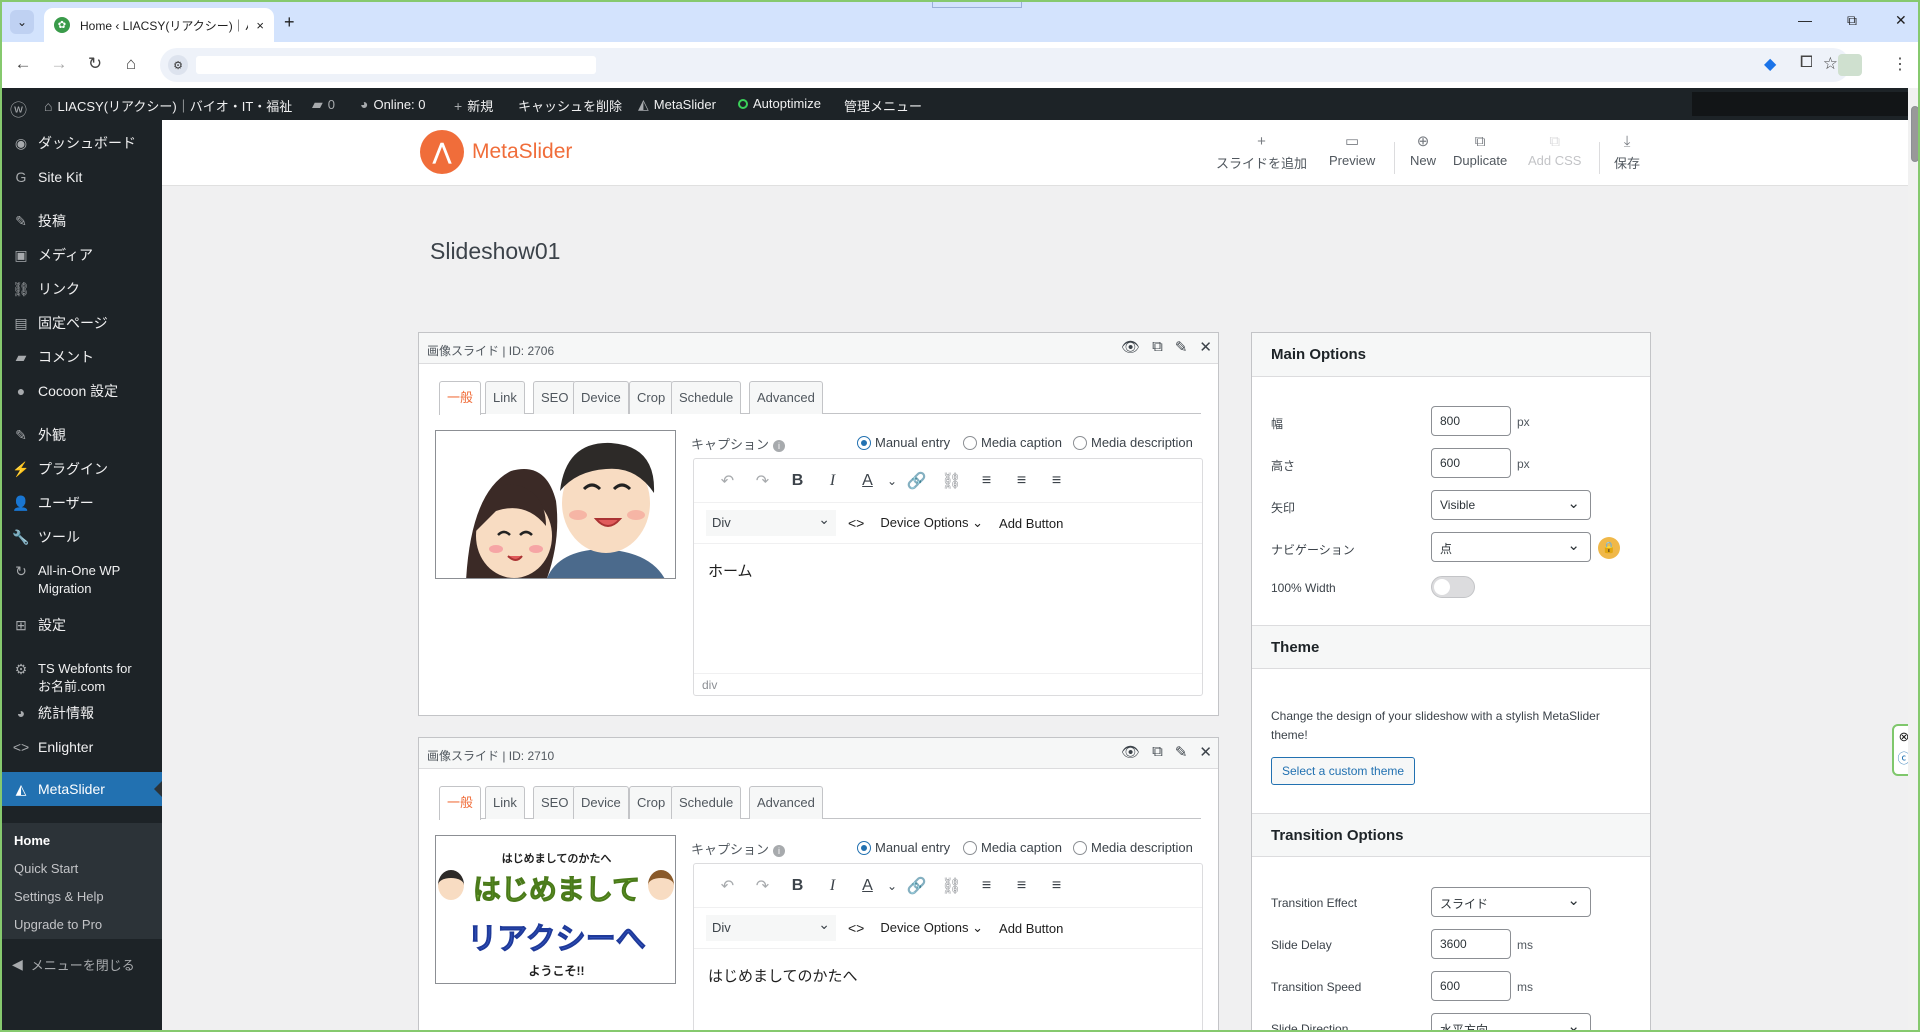  Describe the element at coordinates (1133, 847) in the screenshot. I see `media-description-radio: Media description` at that location.